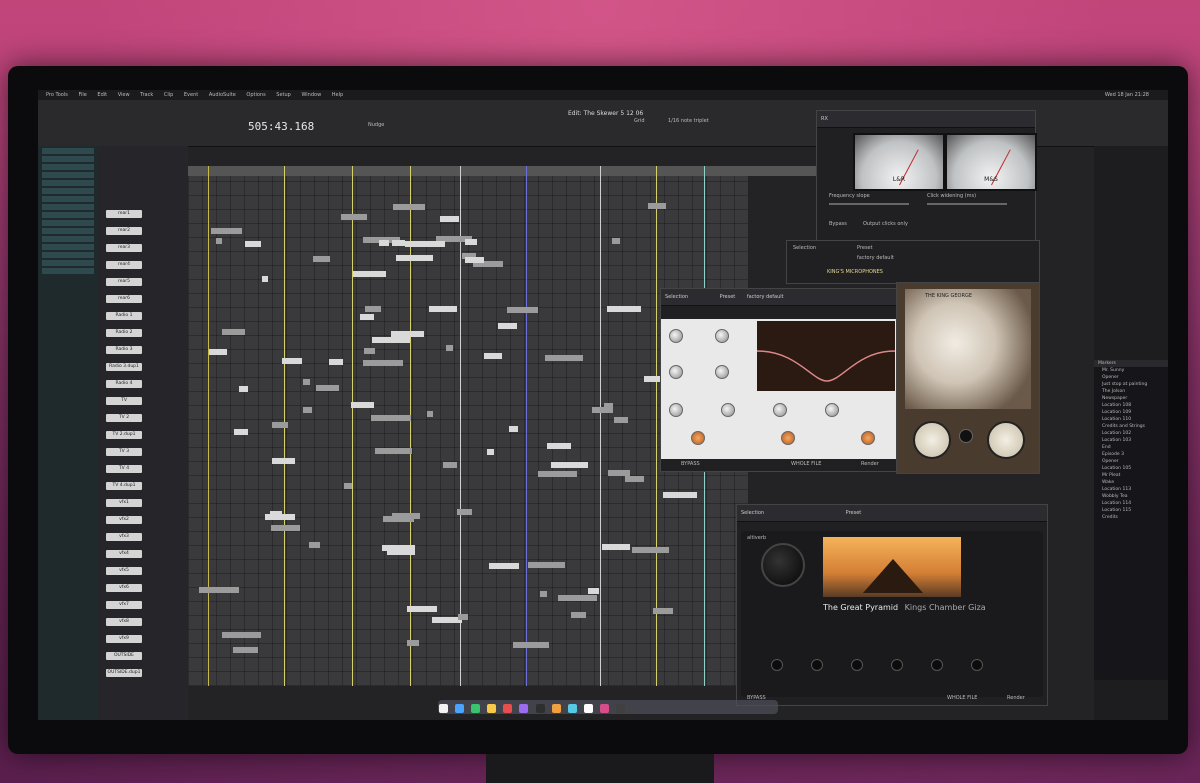 This screenshot has width=1200, height=783. I want to click on eq-render: Render, so click(870, 464).